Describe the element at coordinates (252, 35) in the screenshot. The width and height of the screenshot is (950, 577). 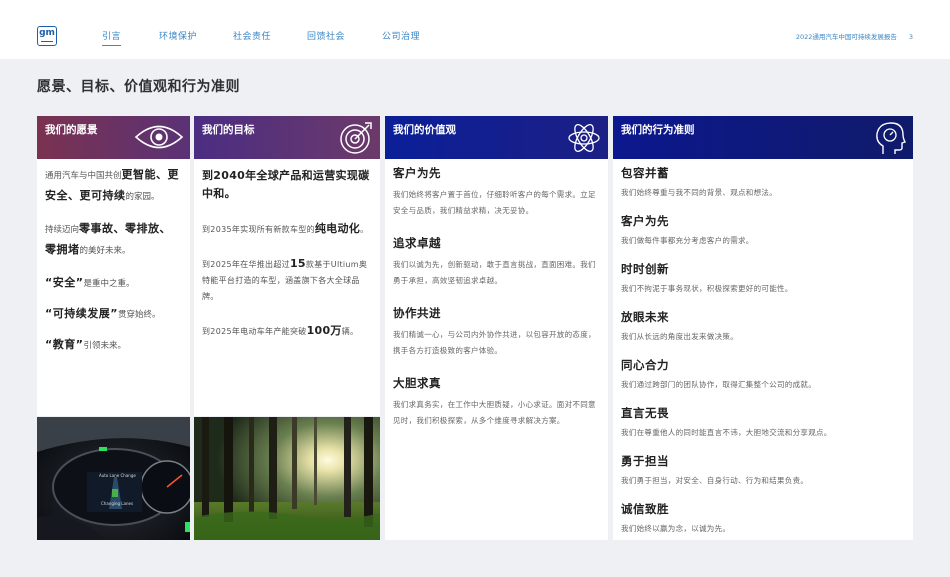
I see `nav-social: 社会责任` at that location.